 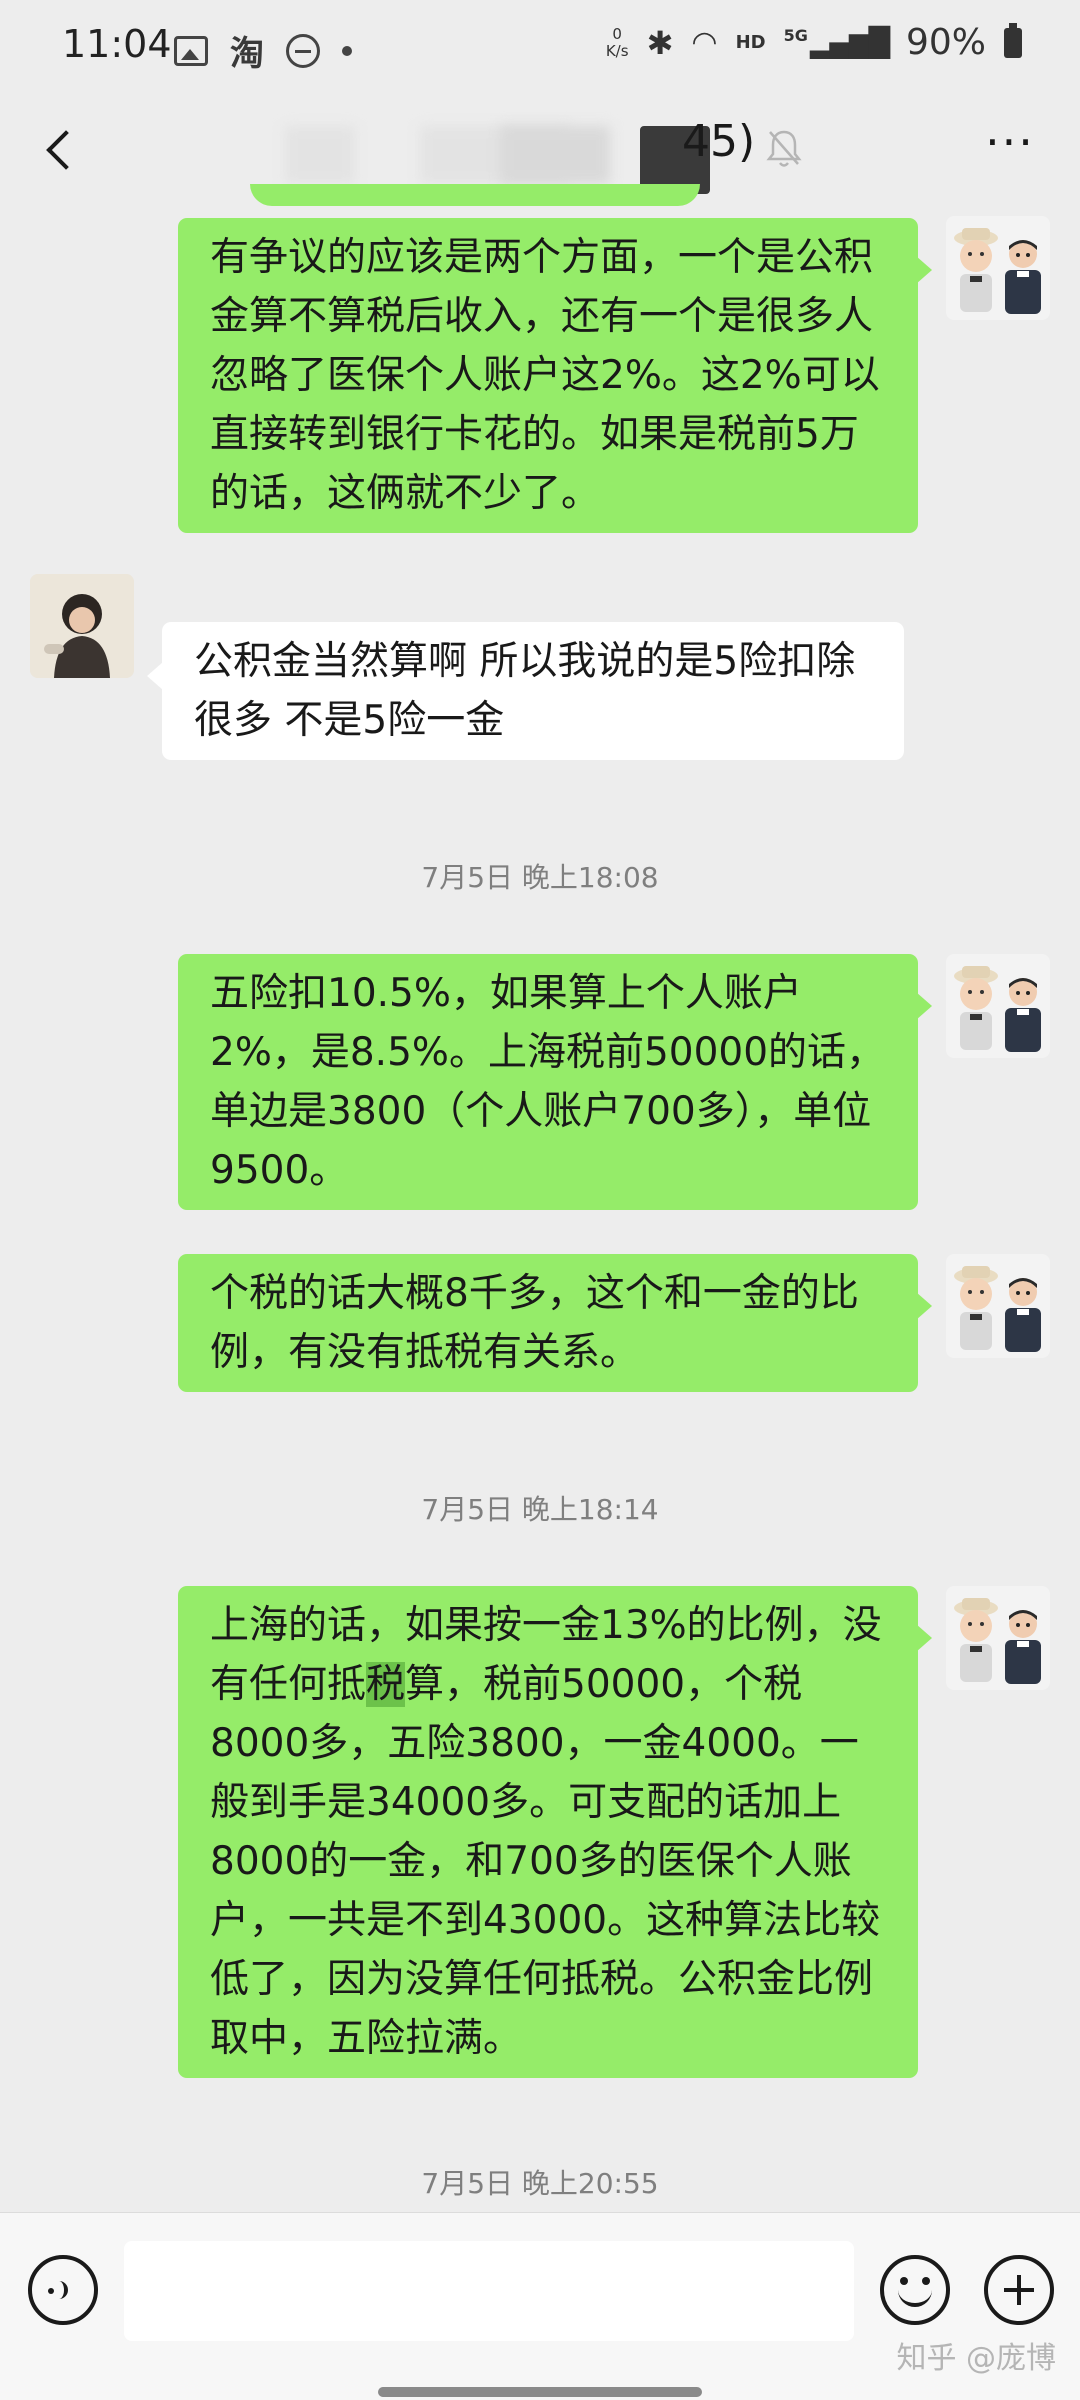 What do you see at coordinates (660, 42) in the screenshot?
I see `bluetooth-icon: ✱` at bounding box center [660, 42].